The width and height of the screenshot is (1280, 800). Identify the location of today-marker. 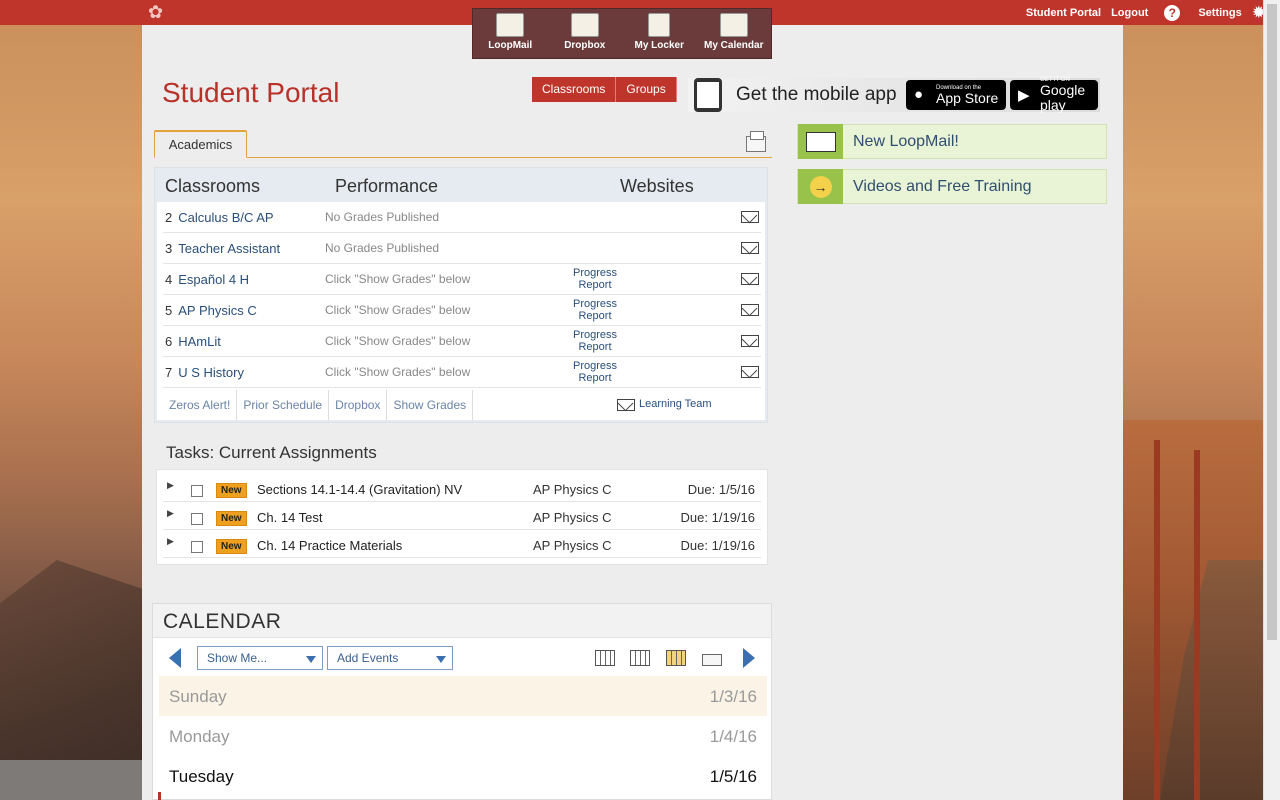
(159, 796).